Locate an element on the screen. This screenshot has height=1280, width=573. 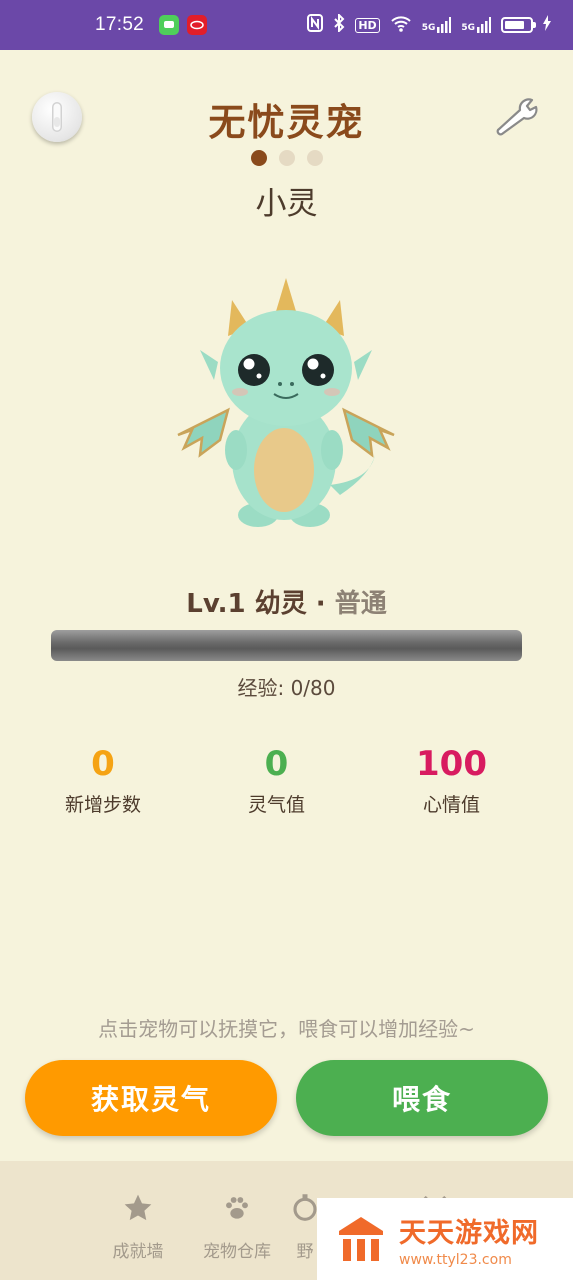
app-title: 无忧灵宠 is located at coordinates (286, 122).